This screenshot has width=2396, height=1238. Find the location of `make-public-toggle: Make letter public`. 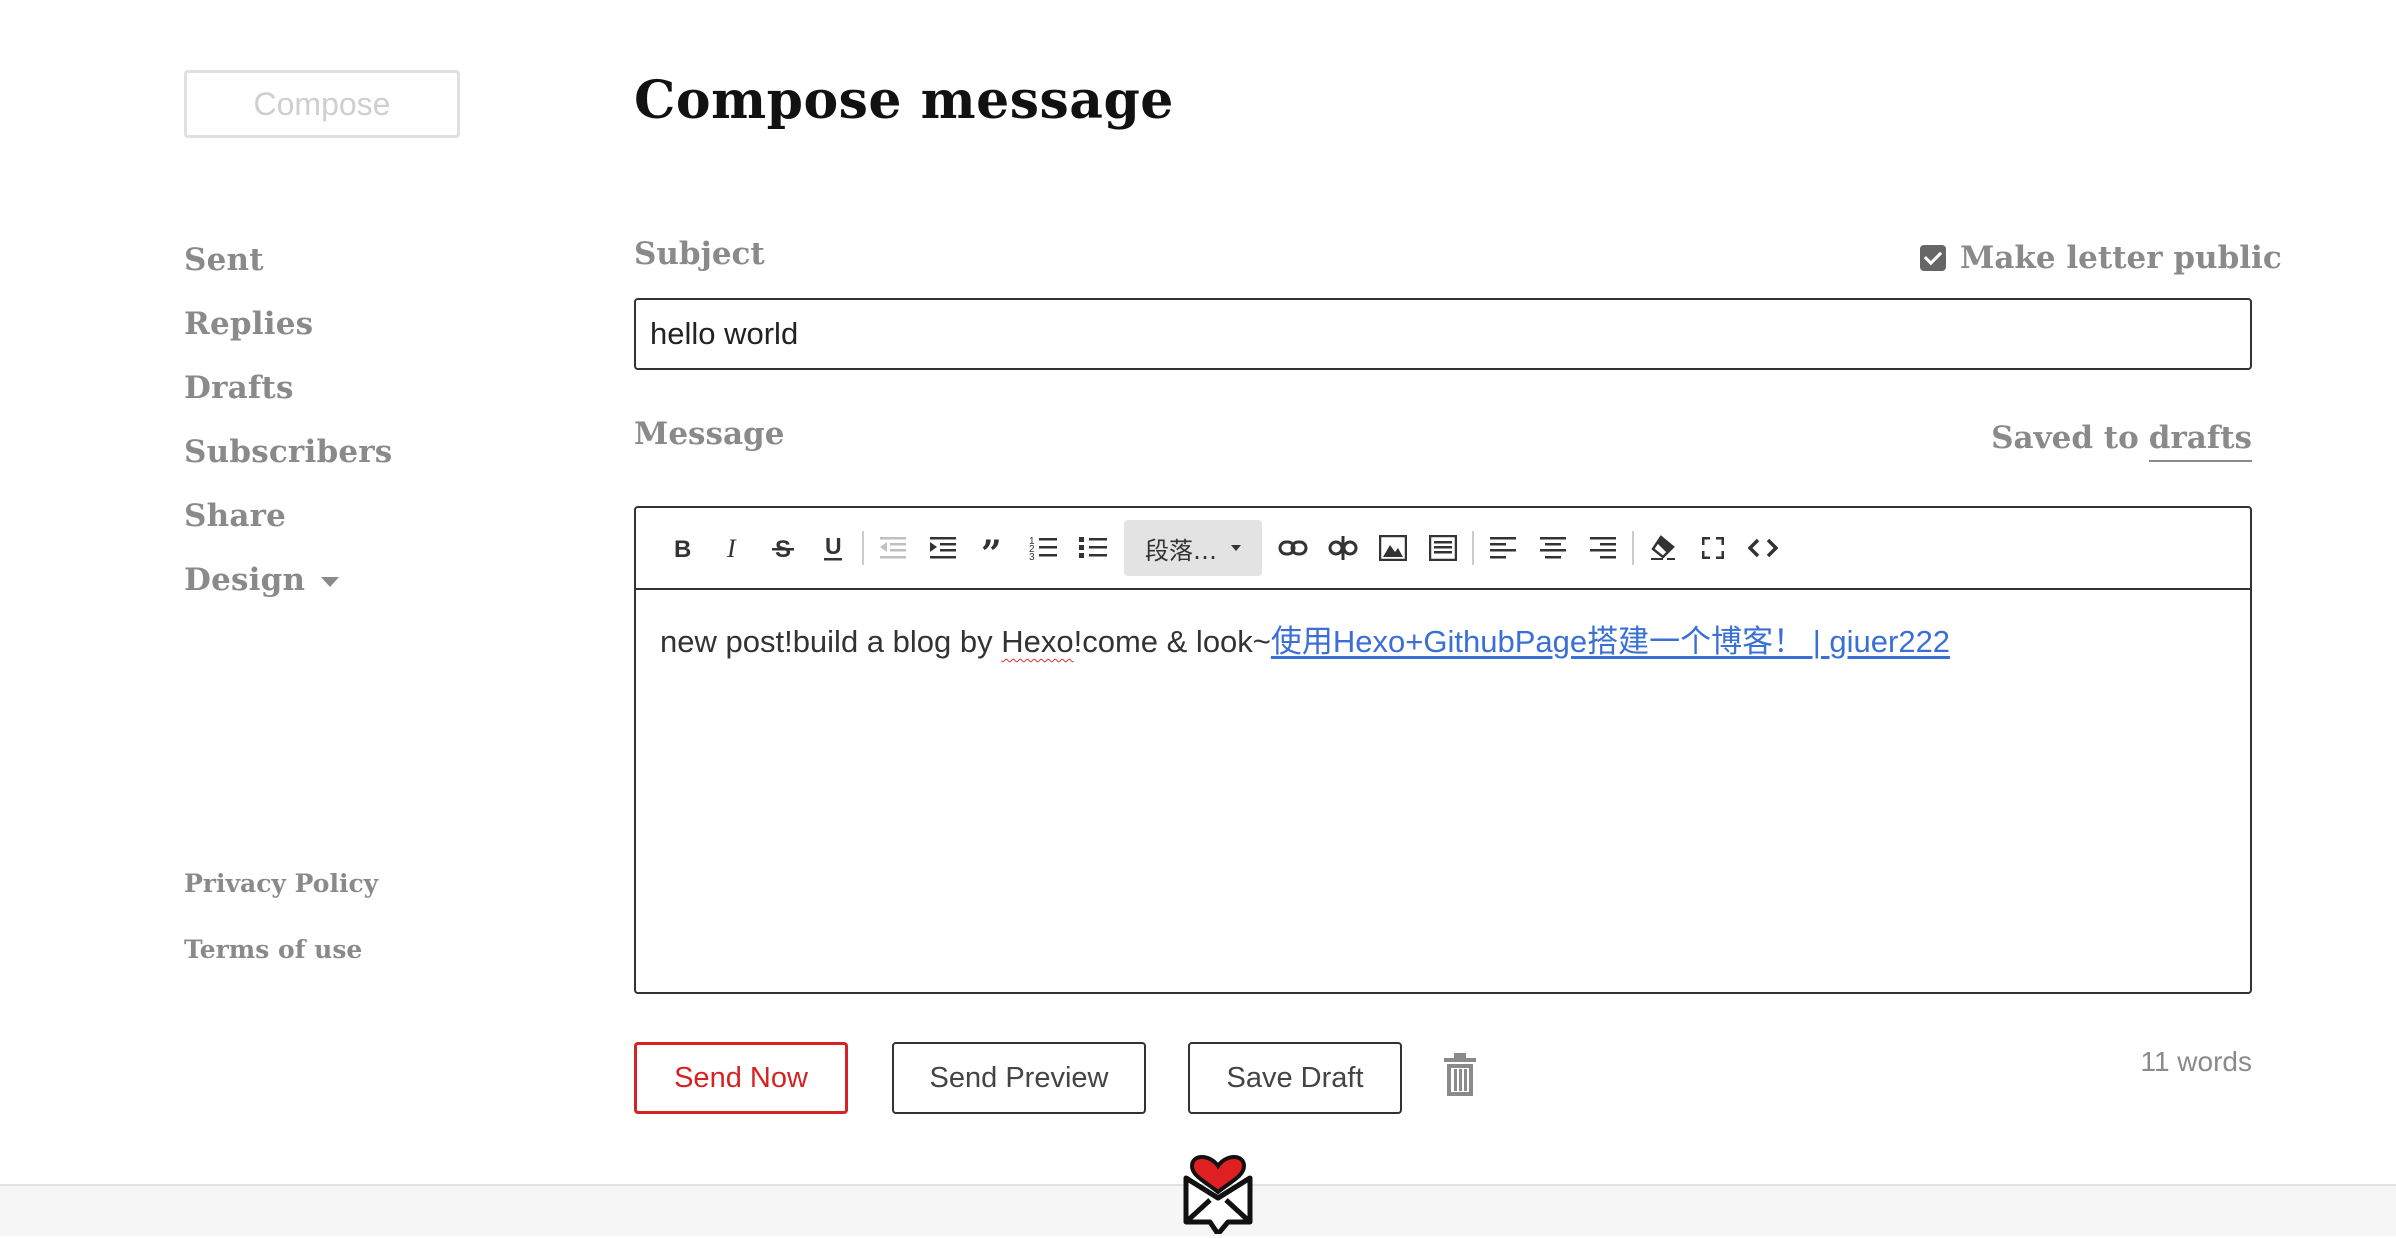

make-public-toggle: Make letter public is located at coordinates (2101, 258).